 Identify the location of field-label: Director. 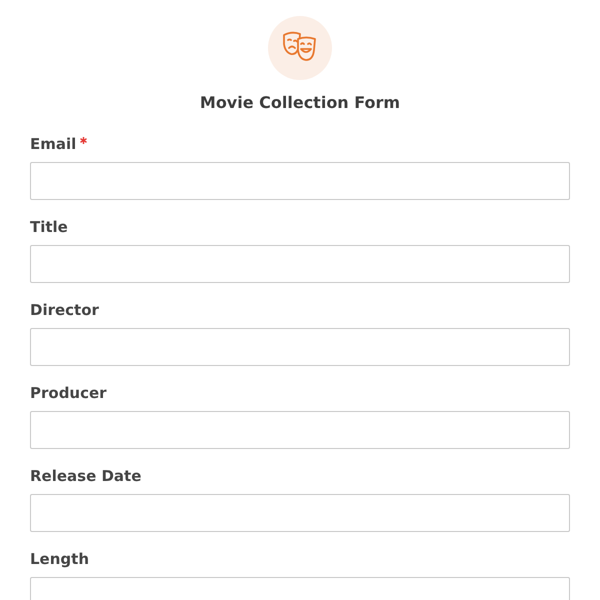
(64, 310).